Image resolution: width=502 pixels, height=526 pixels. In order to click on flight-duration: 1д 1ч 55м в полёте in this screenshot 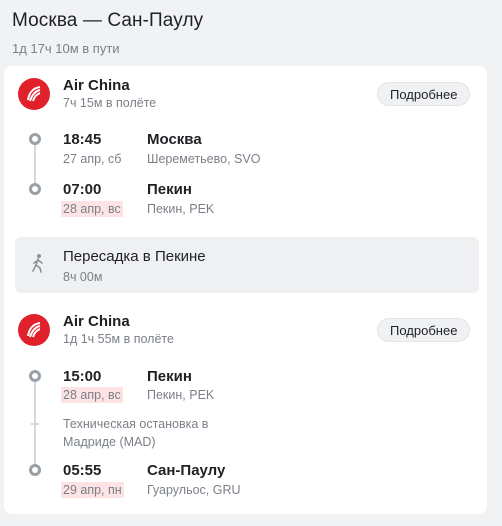, I will do `click(118, 339)`.